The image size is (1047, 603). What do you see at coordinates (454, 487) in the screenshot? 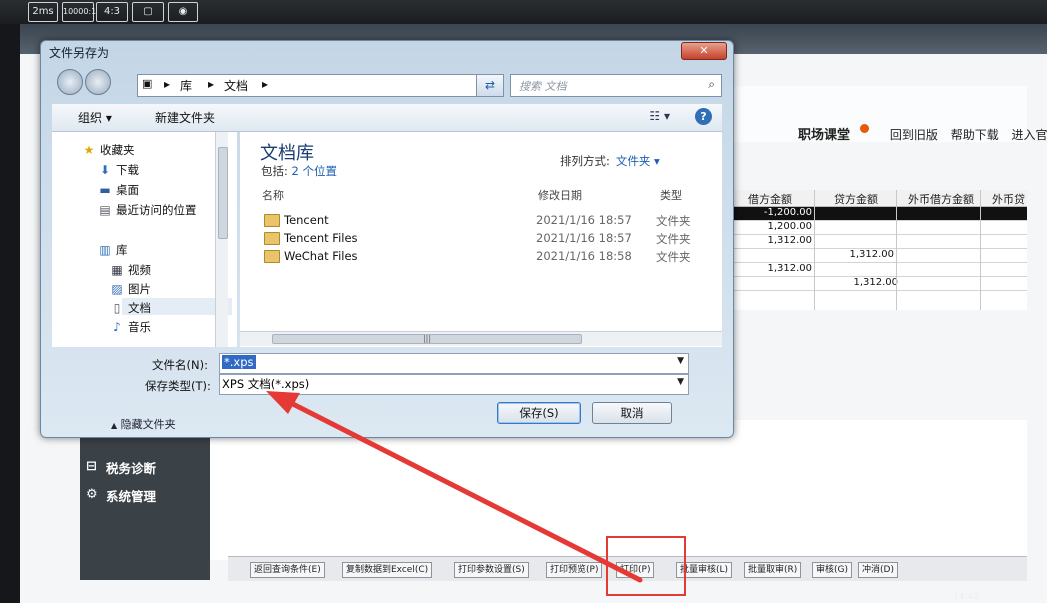
I see `annotation-arrow` at bounding box center [454, 487].